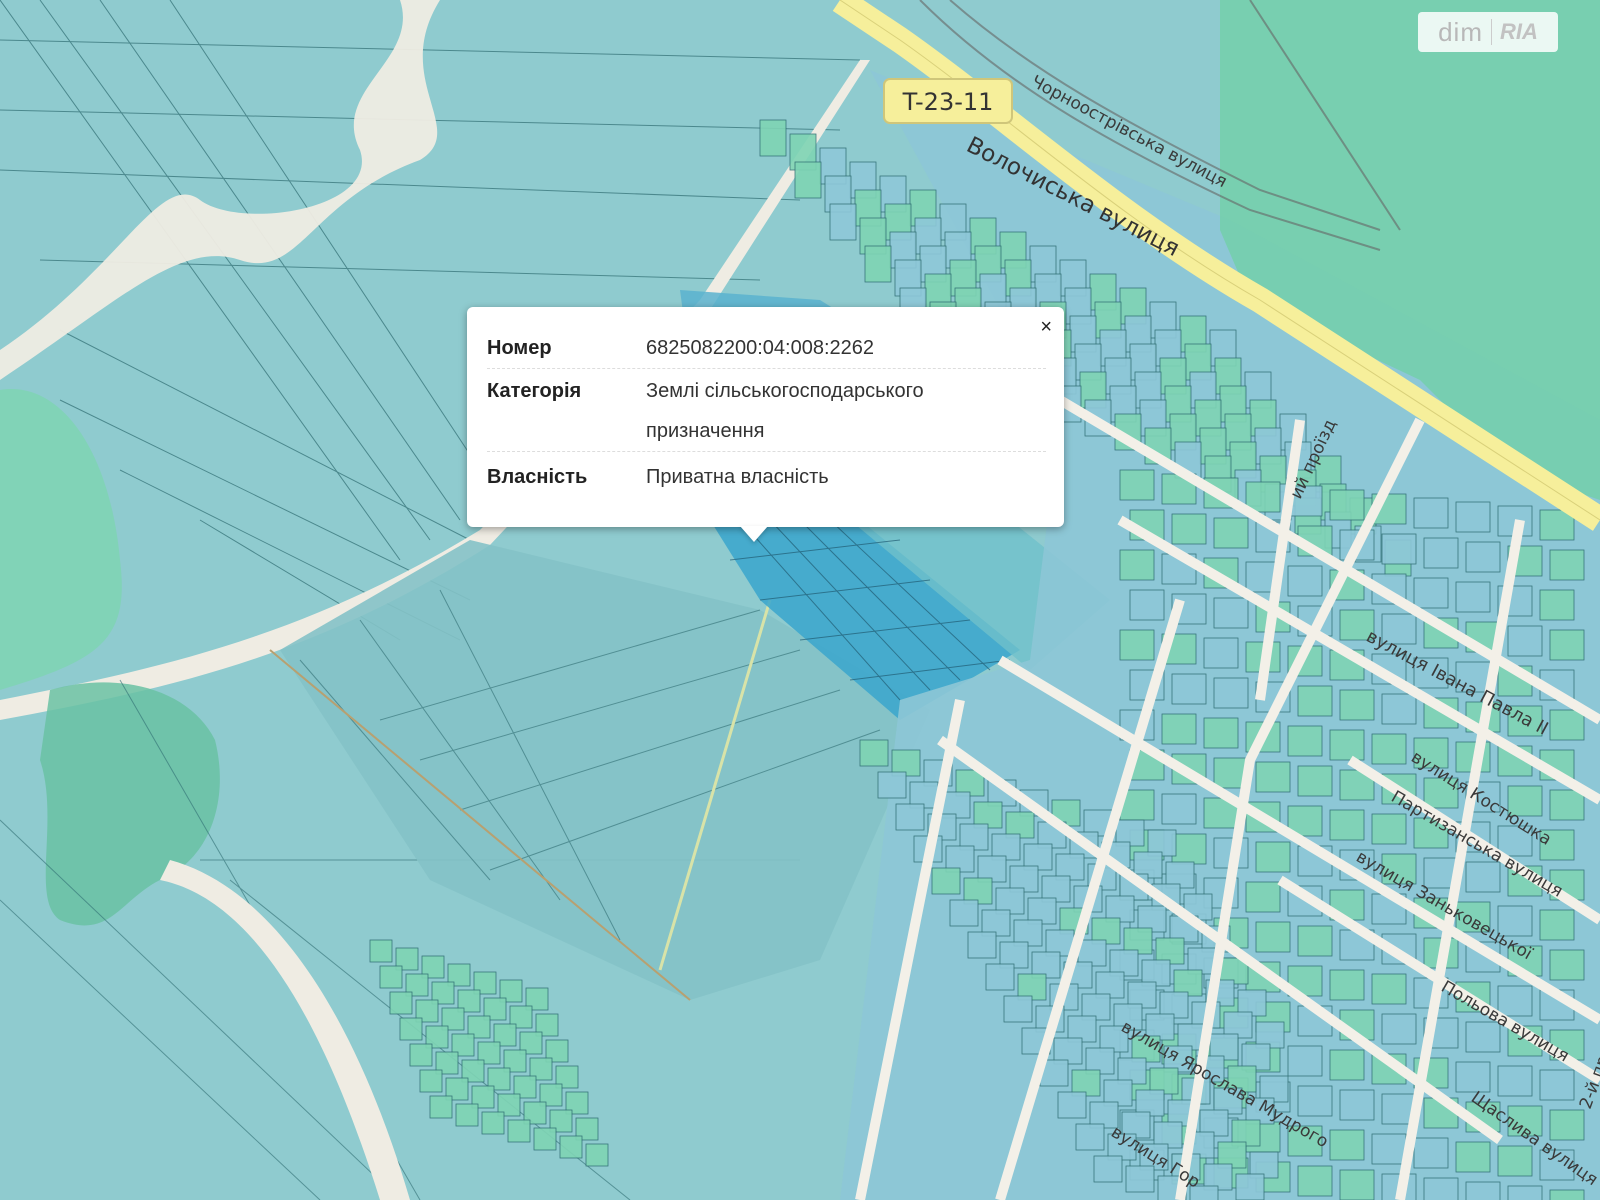  I want to click on popup-value: Землі сільськогосподарського призначення, so click(785, 411).